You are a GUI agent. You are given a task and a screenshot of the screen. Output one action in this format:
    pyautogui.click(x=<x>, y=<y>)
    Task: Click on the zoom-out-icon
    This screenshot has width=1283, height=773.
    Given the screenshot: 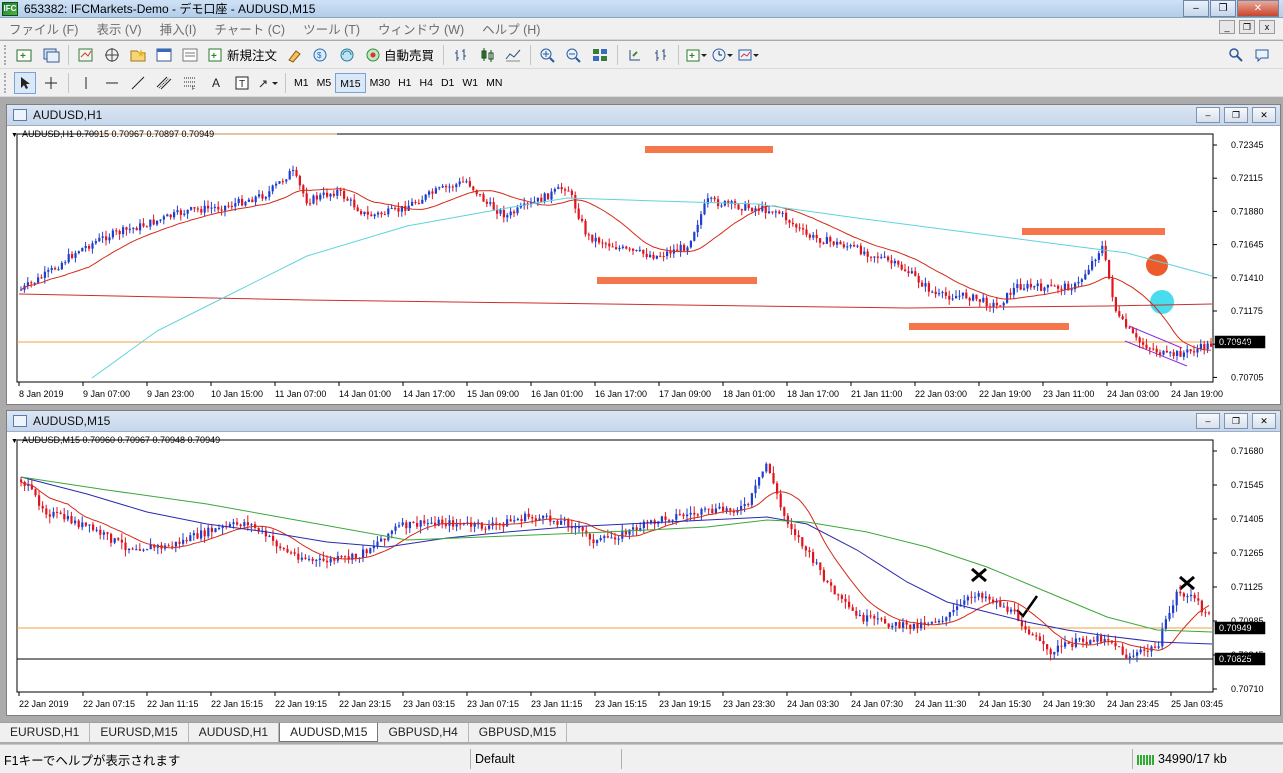 What is the action you would take?
    pyautogui.click(x=574, y=55)
    